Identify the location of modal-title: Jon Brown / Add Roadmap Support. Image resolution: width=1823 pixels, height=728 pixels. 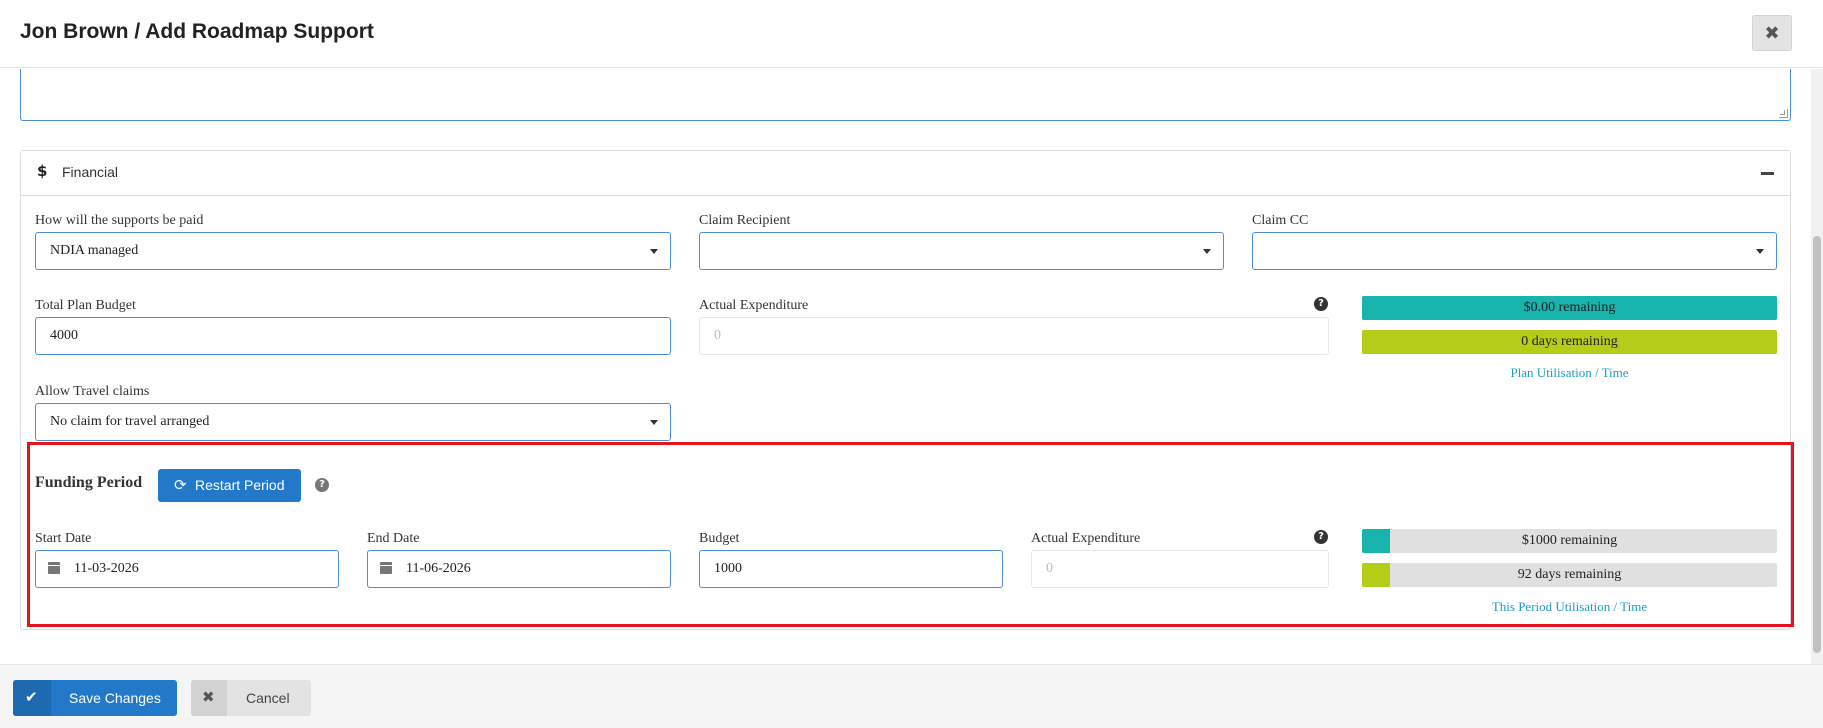
(197, 31).